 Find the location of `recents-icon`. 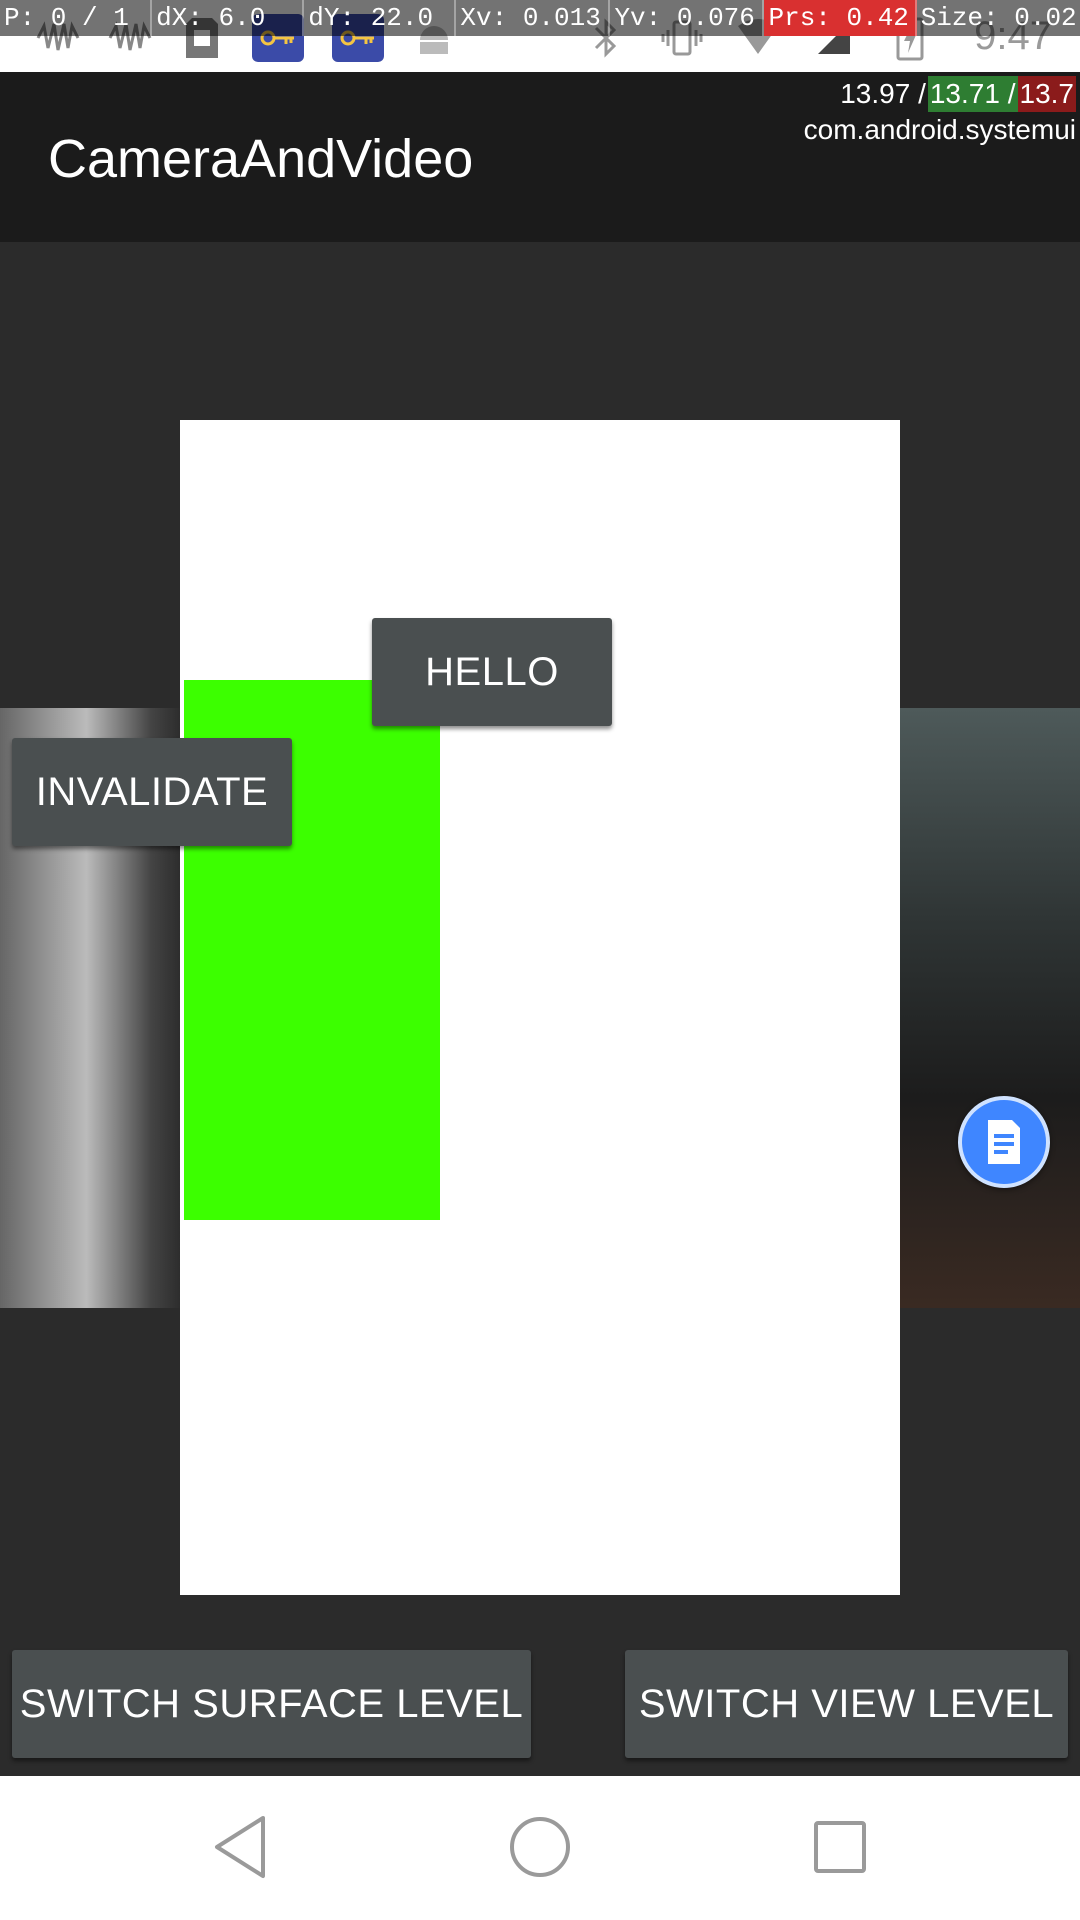

recents-icon is located at coordinates (840, 1847).